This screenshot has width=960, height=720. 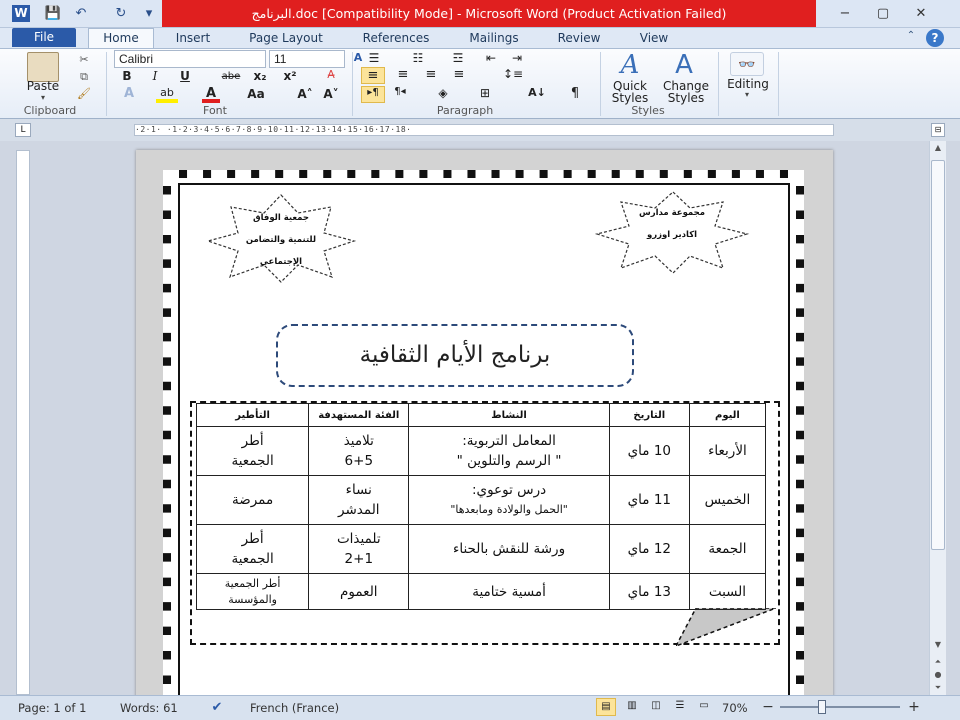 I want to click on binoculars-icon: 👓, so click(x=747, y=64).